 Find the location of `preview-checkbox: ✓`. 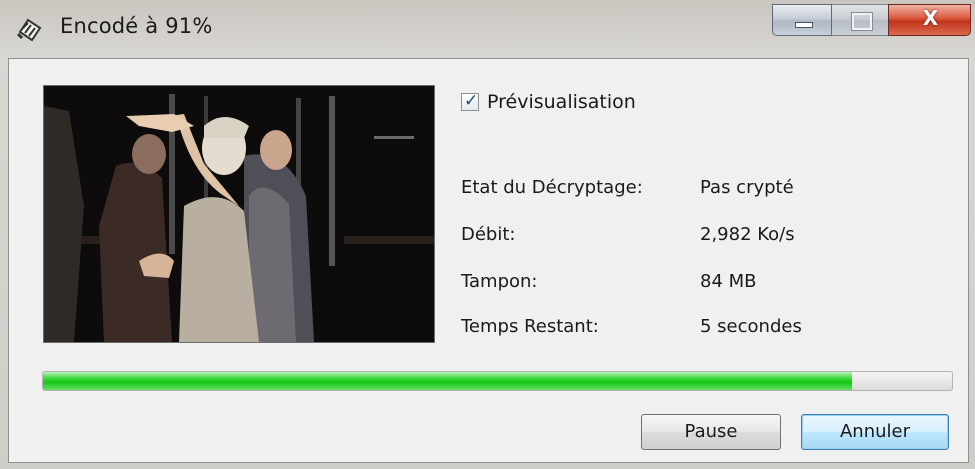

preview-checkbox: ✓ is located at coordinates (470, 101).